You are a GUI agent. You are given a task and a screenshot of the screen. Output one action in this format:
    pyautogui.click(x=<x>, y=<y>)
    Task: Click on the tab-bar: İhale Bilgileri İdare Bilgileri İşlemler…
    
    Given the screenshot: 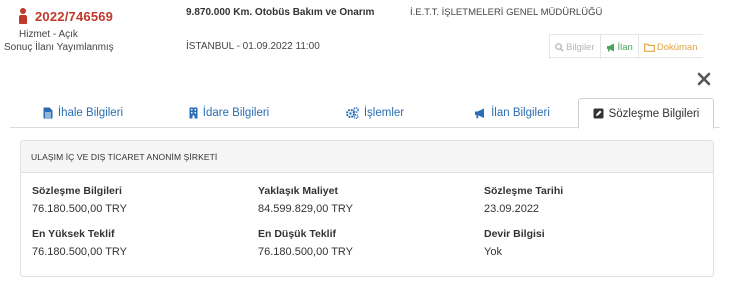 What is the action you would take?
    pyautogui.click(x=365, y=113)
    